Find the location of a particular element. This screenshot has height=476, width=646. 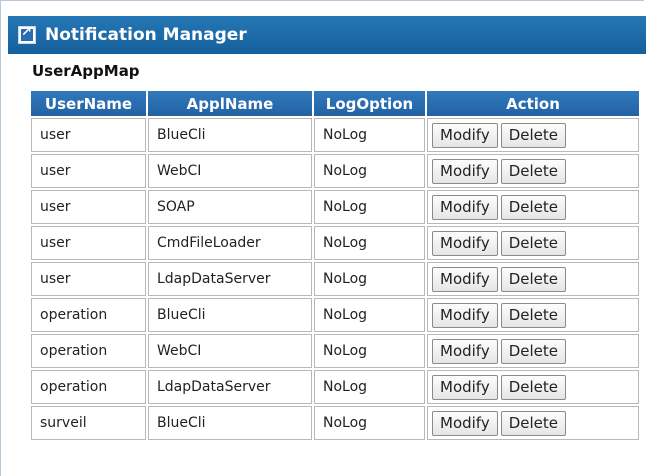

table-row: user SOAP NoLog Modify Delete is located at coordinates (335, 207).